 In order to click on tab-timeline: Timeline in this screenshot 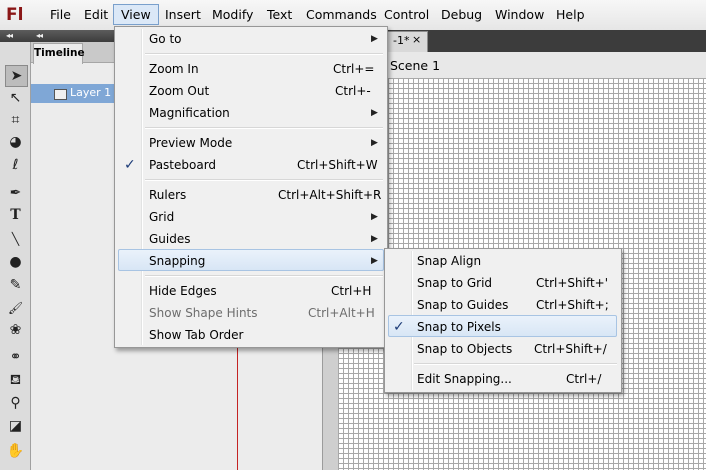, I will do `click(59, 53)`.